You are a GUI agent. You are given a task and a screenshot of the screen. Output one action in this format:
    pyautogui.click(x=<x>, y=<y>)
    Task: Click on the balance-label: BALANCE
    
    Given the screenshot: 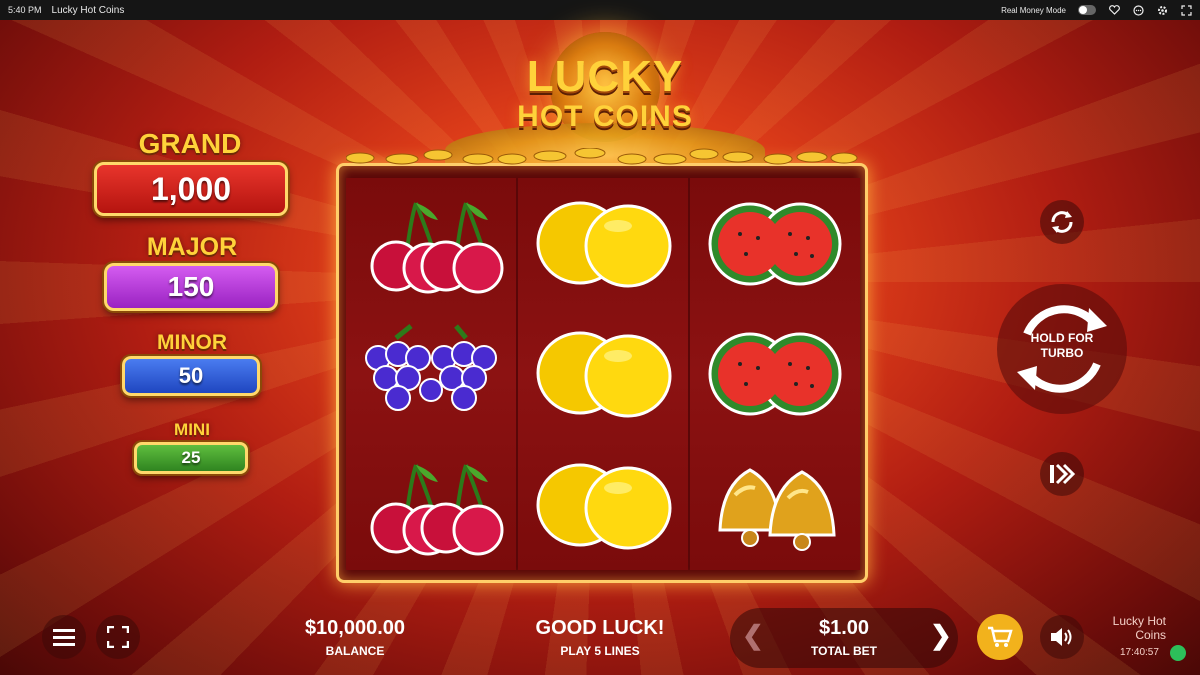 What is the action you would take?
    pyautogui.click(x=355, y=651)
    